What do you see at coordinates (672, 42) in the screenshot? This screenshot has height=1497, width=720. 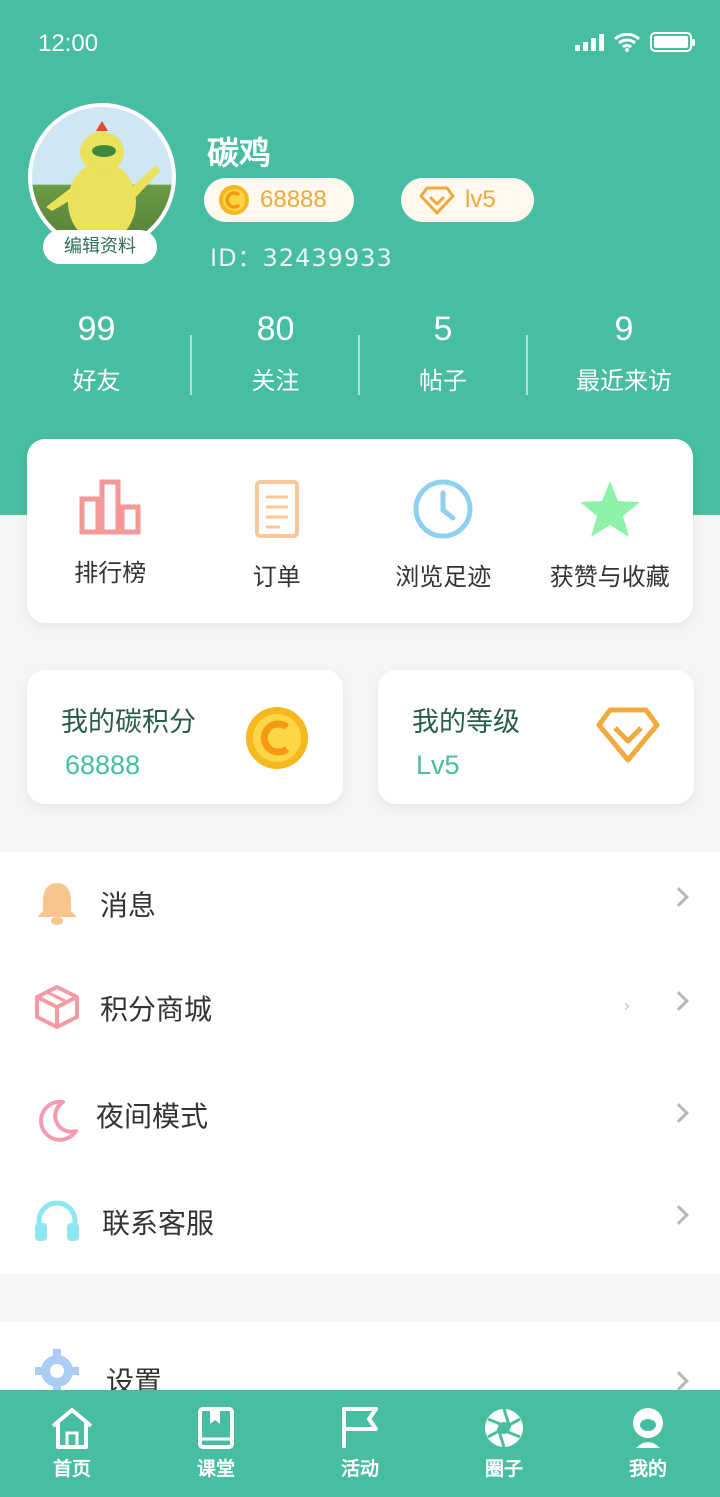 I see `battery-icon` at bounding box center [672, 42].